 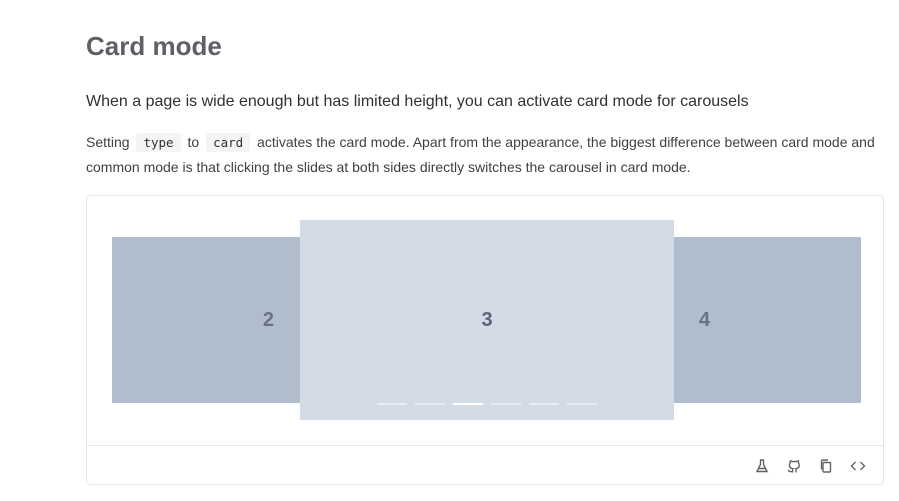 What do you see at coordinates (794, 466) in the screenshot?
I see `github-icon` at bounding box center [794, 466].